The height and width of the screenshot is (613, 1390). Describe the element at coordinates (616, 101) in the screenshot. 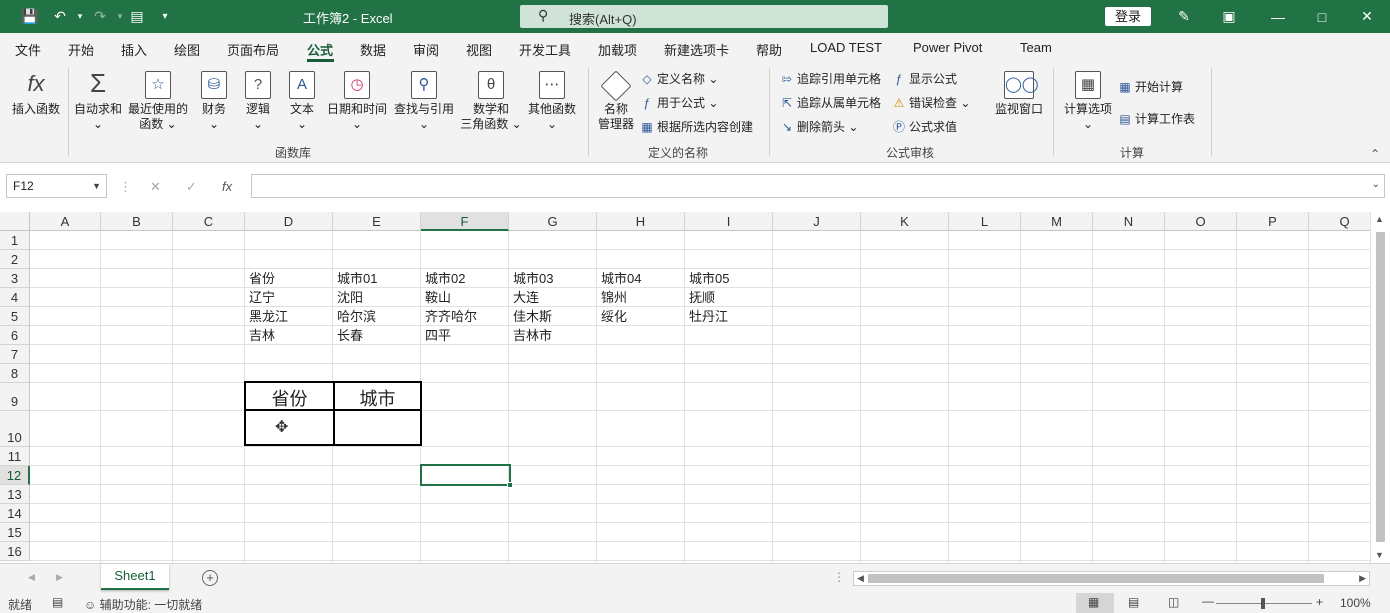

I see `name-manager-button: 名称 管理器` at that location.